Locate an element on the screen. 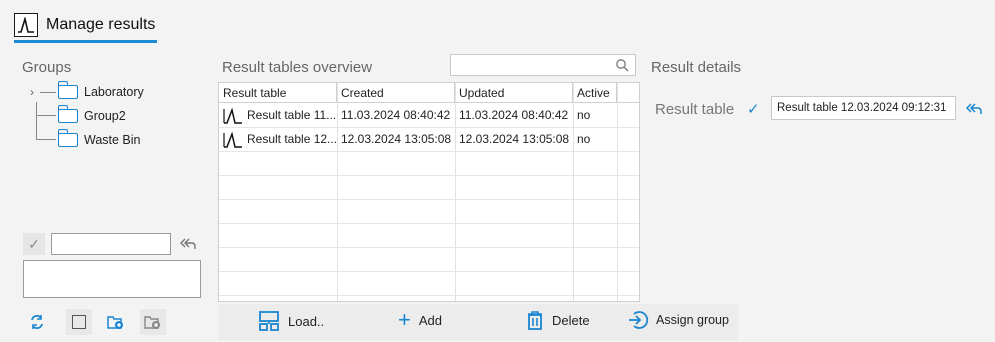 Image resolution: width=995 pixels, height=342 pixels. trash-icon is located at coordinates (535, 320).